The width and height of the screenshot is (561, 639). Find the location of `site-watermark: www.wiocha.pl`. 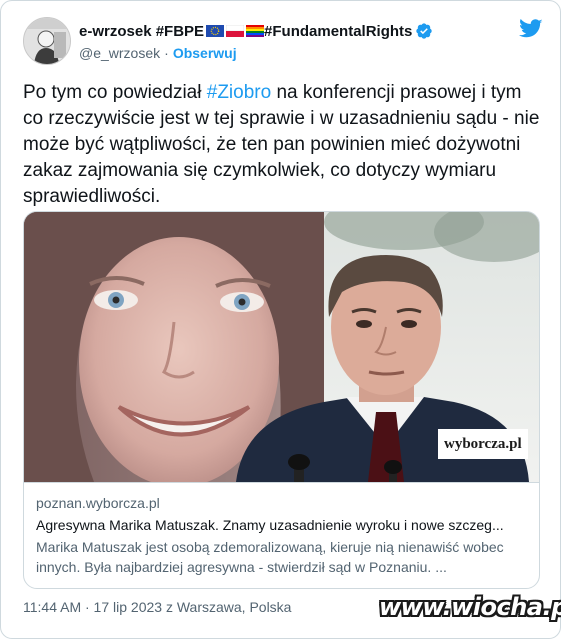

site-watermark: www.wiocha.pl is located at coordinates (470, 607).